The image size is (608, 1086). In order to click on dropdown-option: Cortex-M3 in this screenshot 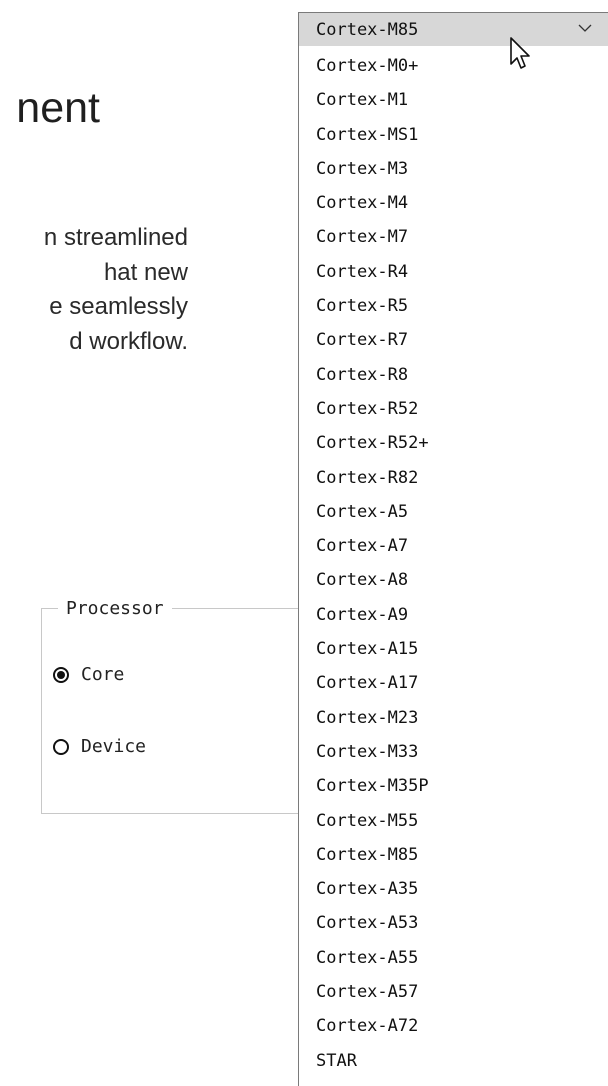, I will do `click(453, 169)`.